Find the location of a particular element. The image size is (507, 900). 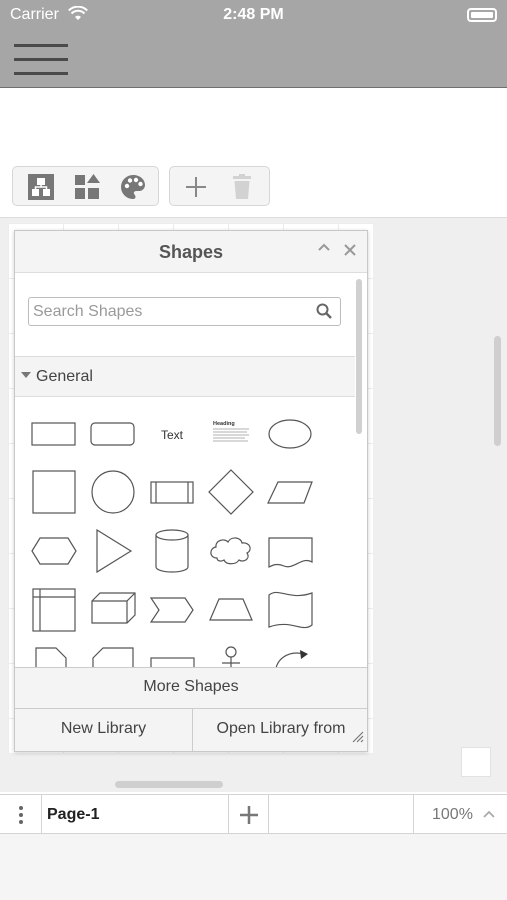

close-icon is located at coordinates (350, 250).